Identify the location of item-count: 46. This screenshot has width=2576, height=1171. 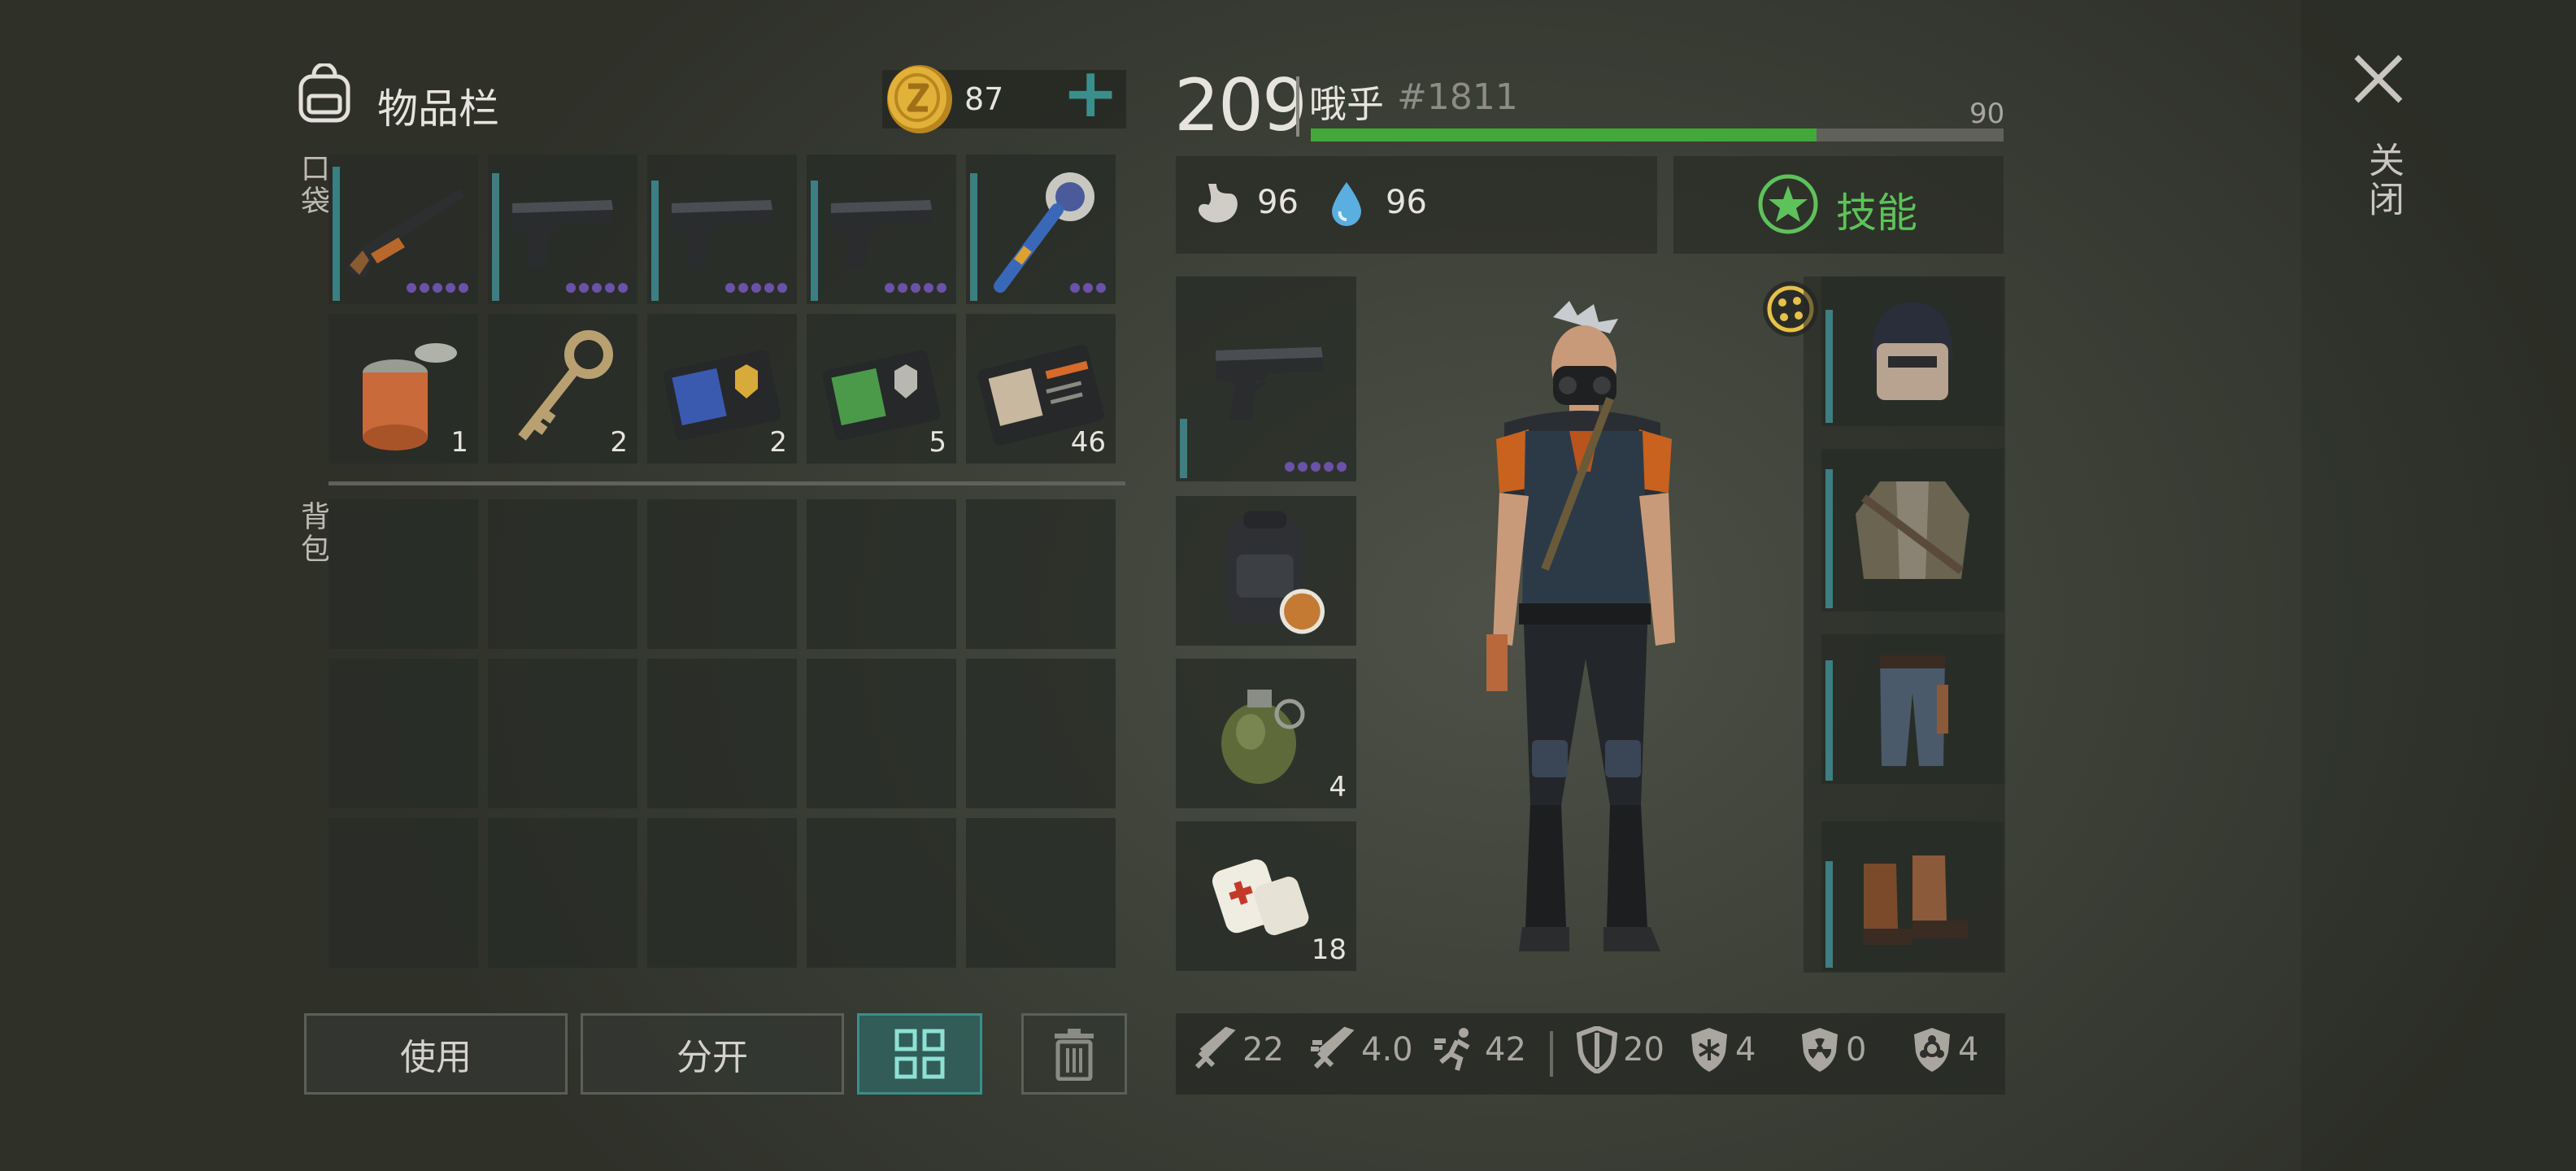
(1088, 443).